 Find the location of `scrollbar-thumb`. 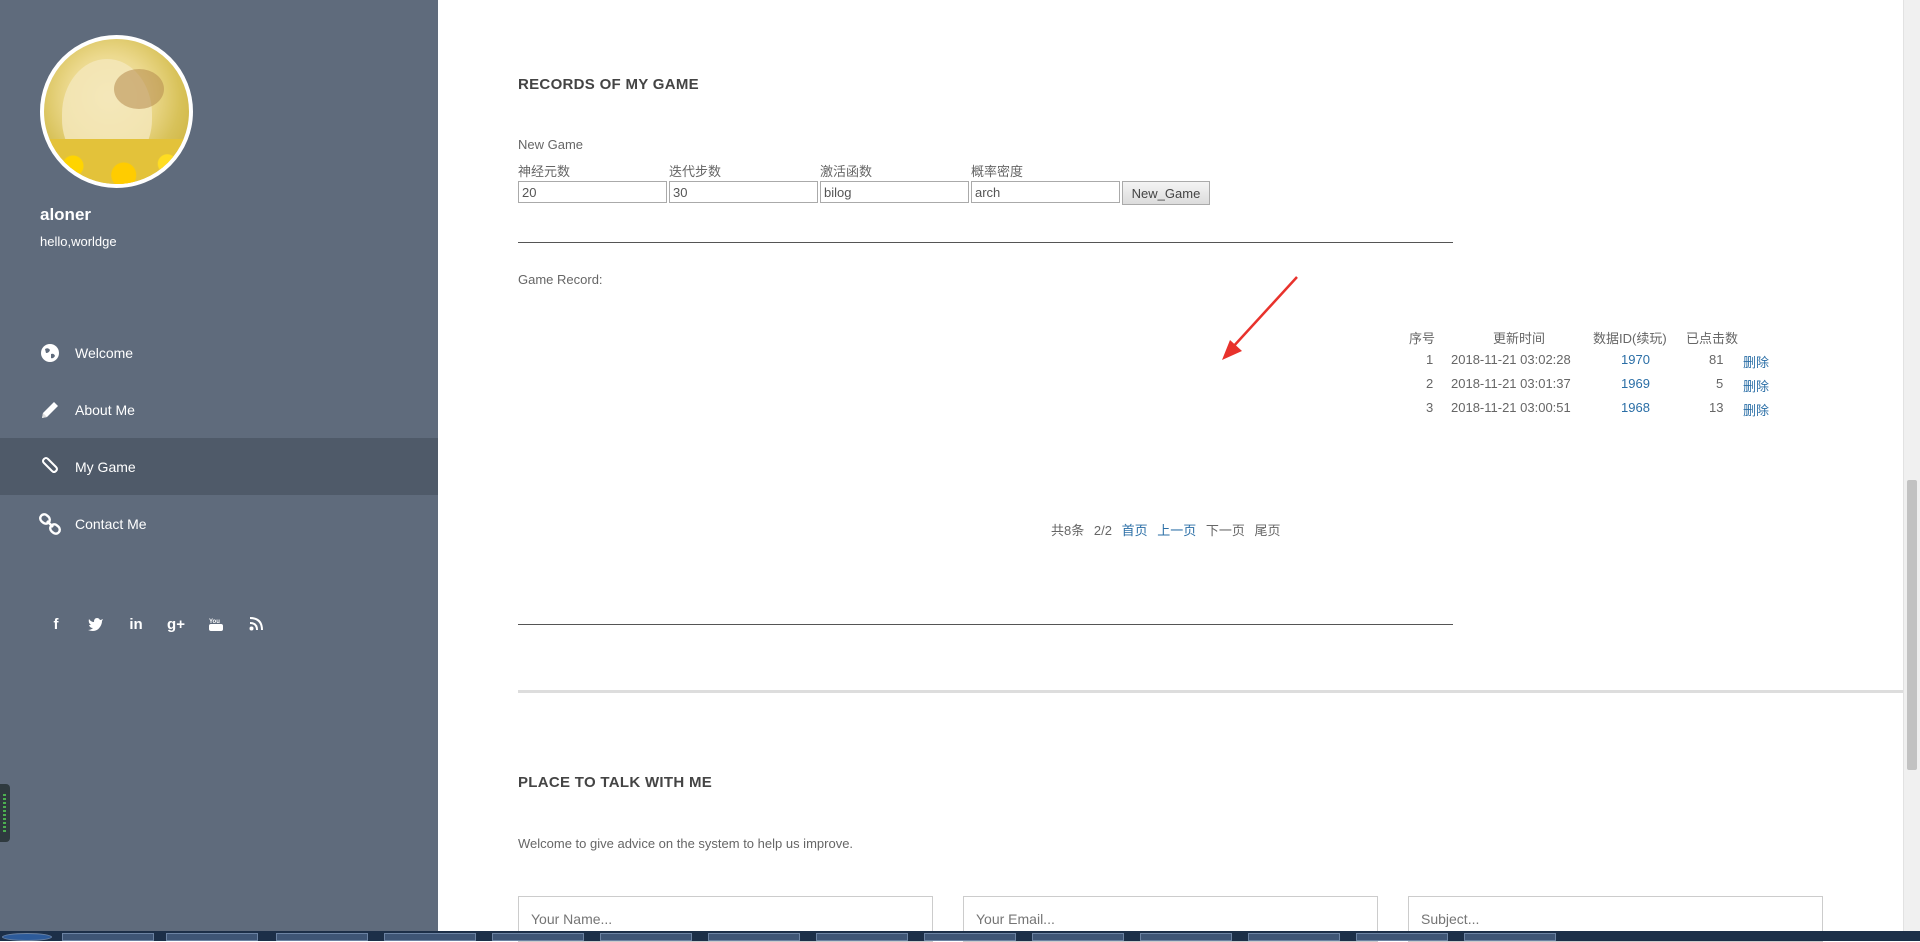

scrollbar-thumb is located at coordinates (1912, 625).